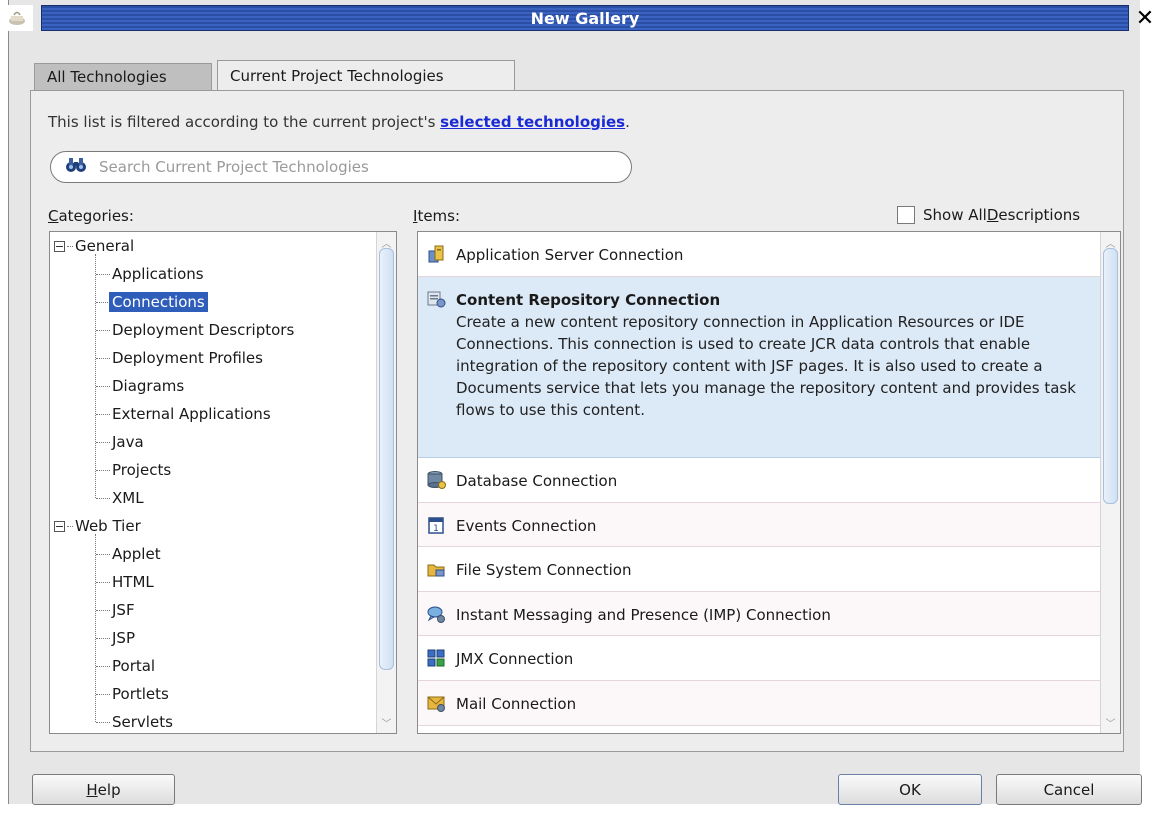  What do you see at coordinates (133, 582) in the screenshot?
I see `tree-node-label: HTML` at bounding box center [133, 582].